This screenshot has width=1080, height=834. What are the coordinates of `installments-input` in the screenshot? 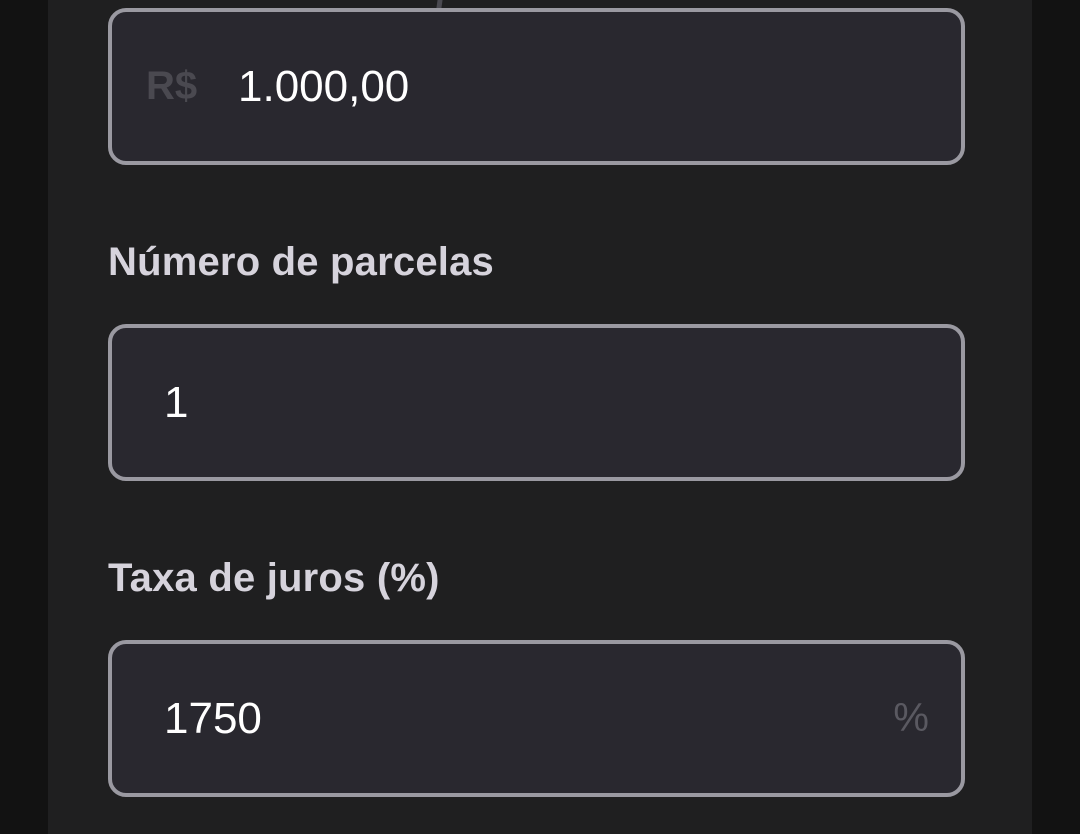 It's located at (544, 402).